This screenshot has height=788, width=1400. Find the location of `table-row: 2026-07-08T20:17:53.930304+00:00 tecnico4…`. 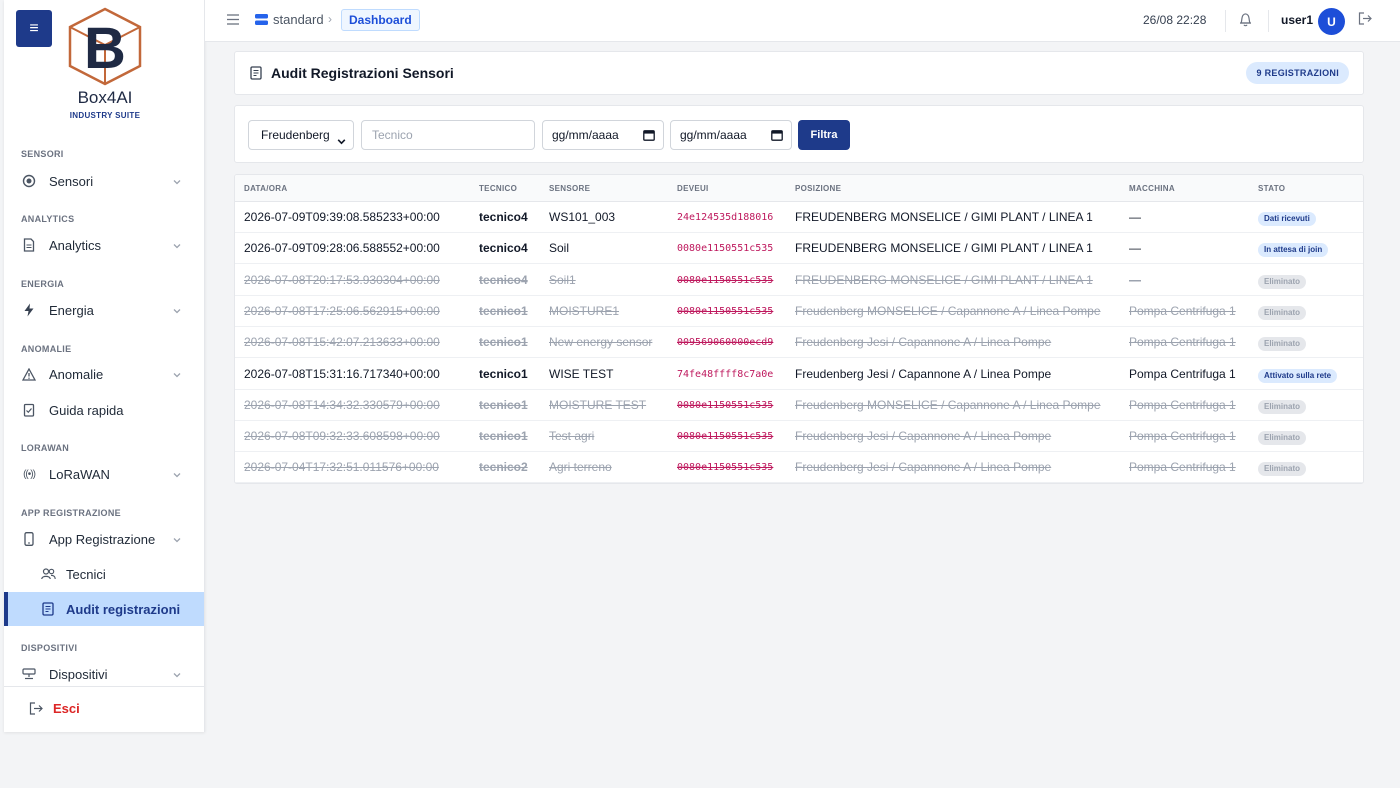

table-row: 2026-07-08T20:17:53.930304+00:00 tecnico4… is located at coordinates (799, 280).